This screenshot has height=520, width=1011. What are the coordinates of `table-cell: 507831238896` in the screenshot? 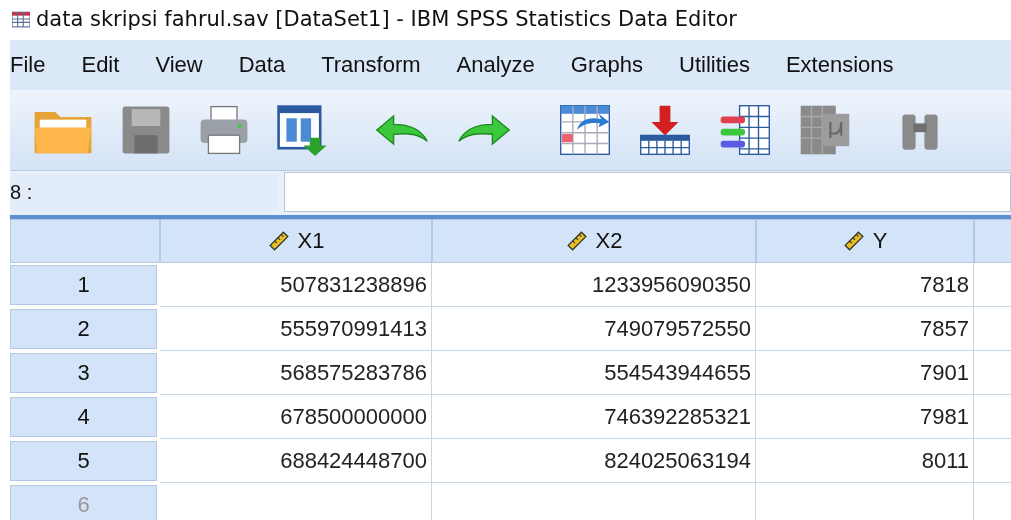 It's located at (296, 285).